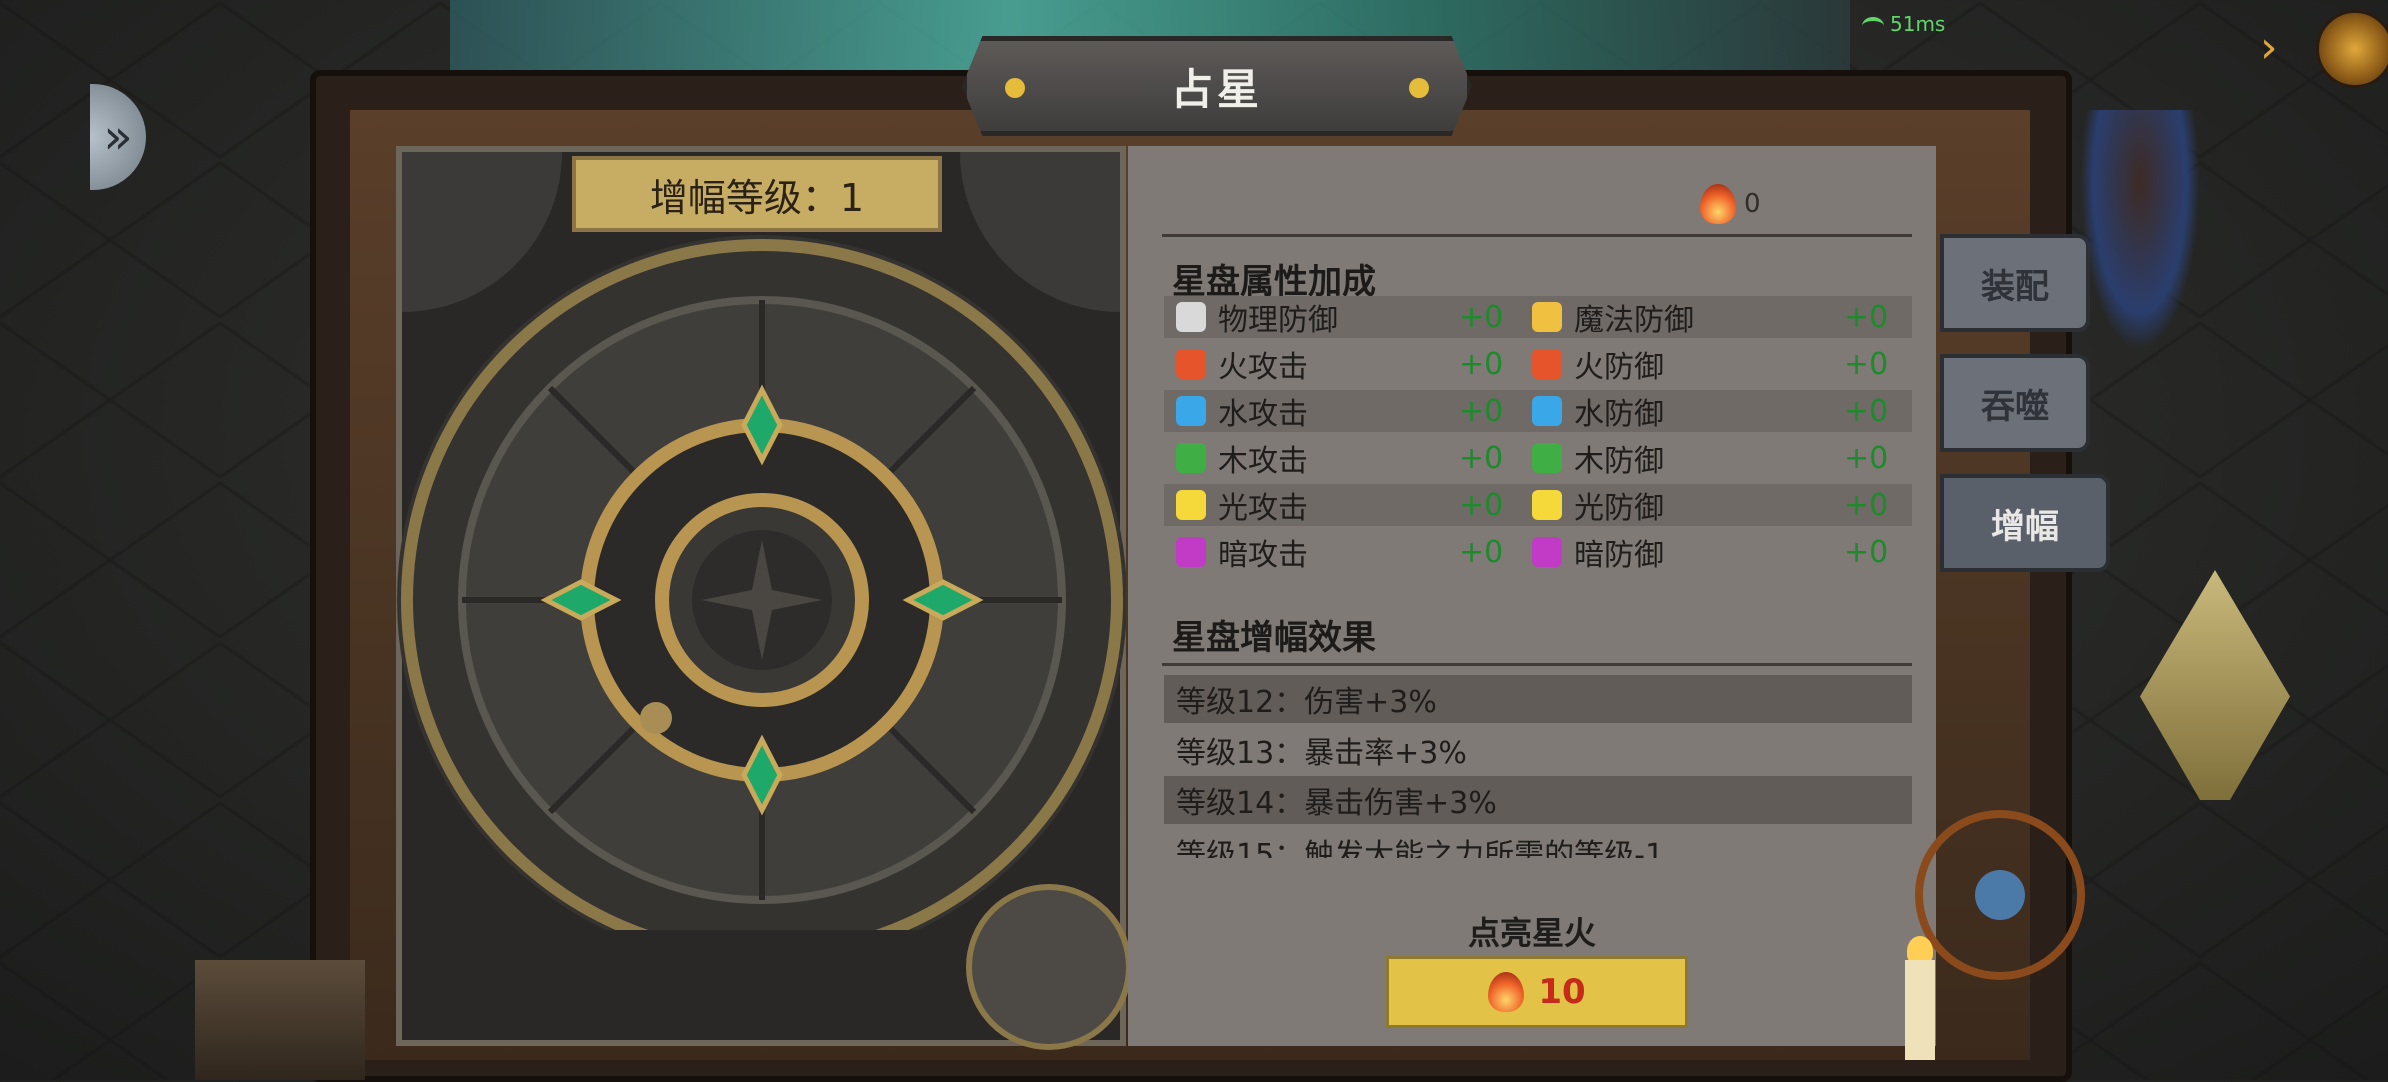  I want to click on water-shield-icon, so click(1547, 411).